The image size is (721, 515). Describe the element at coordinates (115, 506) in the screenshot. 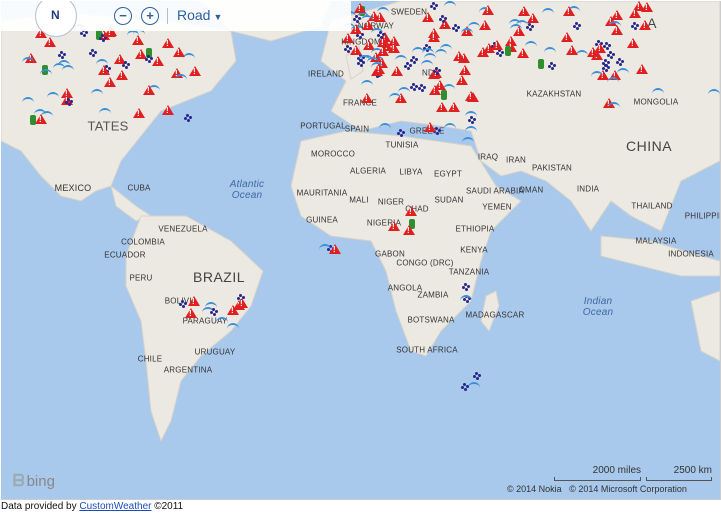

I see `customweather-link: CustomWeather` at that location.